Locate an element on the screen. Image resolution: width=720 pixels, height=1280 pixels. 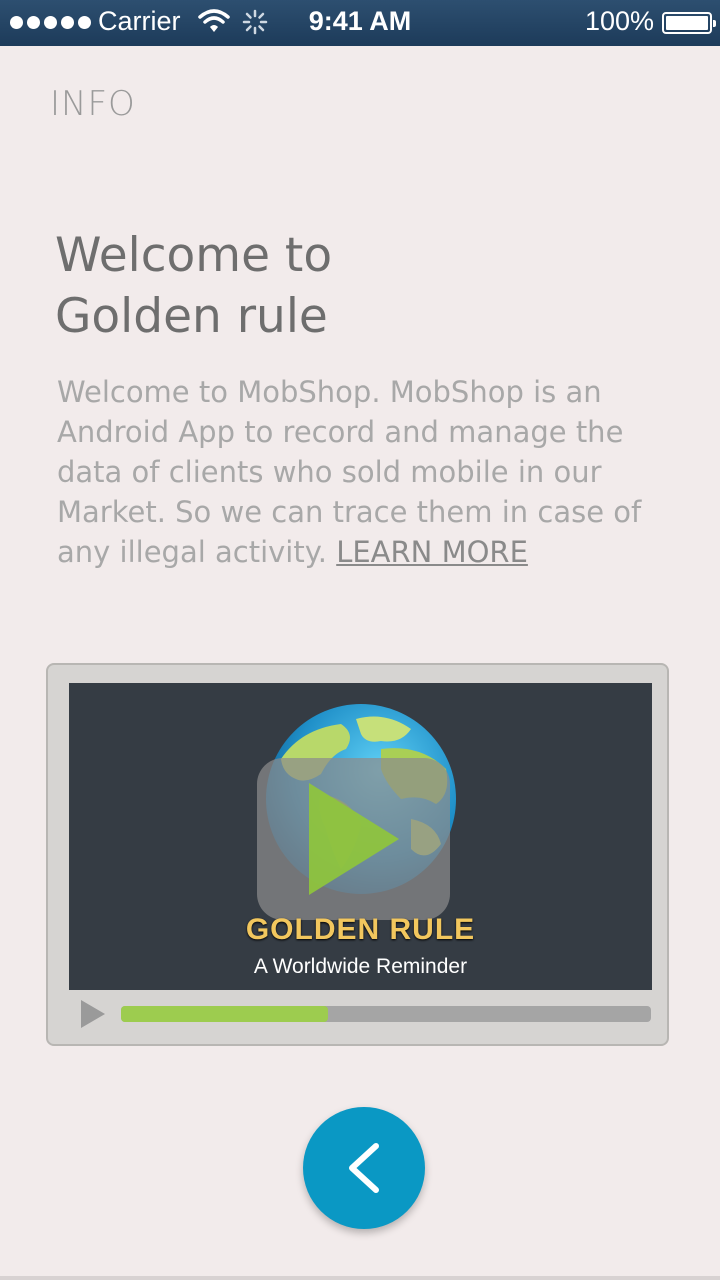
battery-icon is located at coordinates (689, 23).